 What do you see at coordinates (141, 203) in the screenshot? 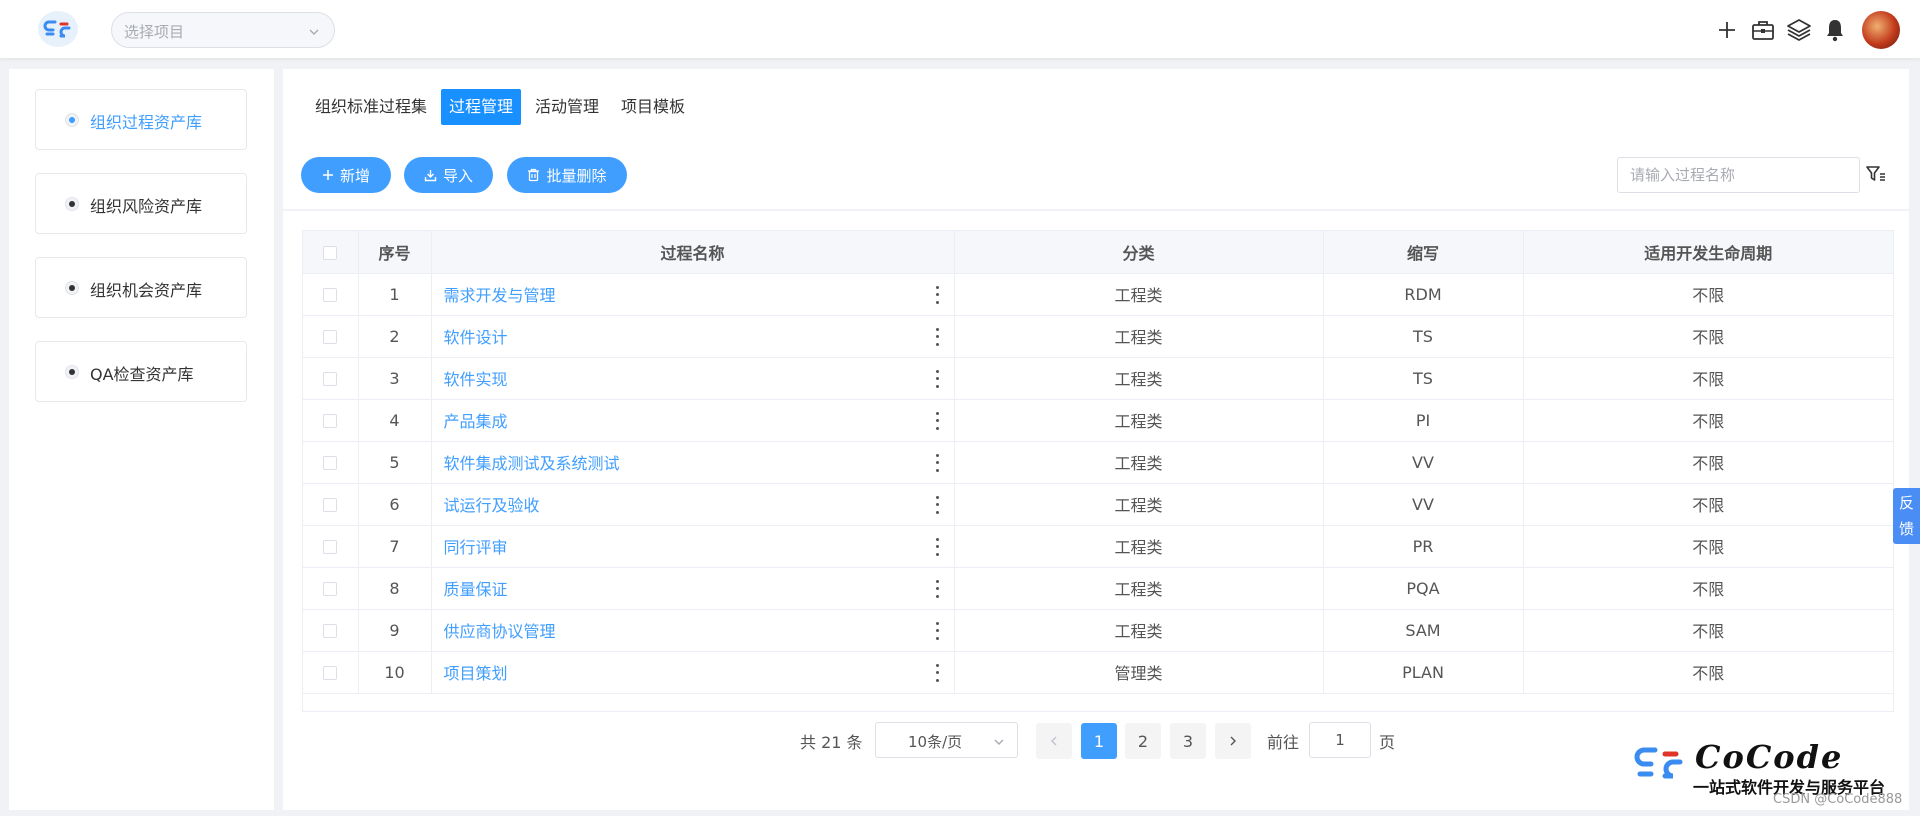
I see `sidebar-item-risk-assets: 组织风险资产库` at bounding box center [141, 203].